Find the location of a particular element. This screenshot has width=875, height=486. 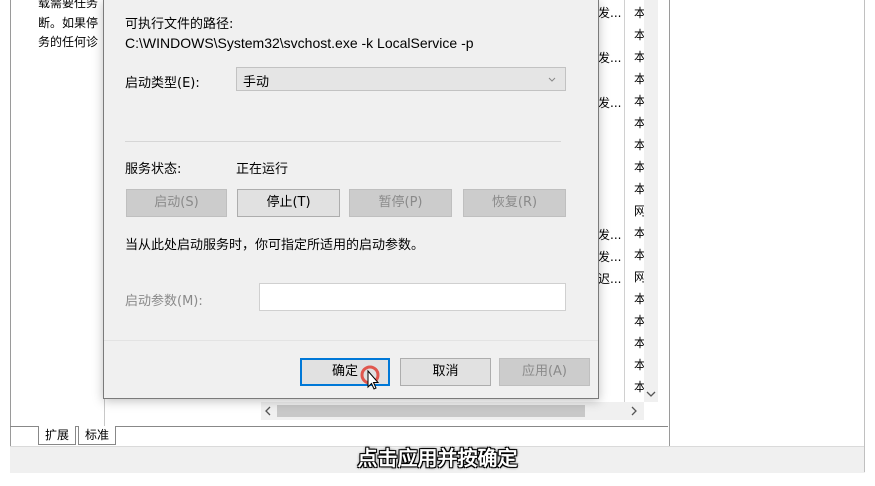

window-edge is located at coordinates (864, 236).